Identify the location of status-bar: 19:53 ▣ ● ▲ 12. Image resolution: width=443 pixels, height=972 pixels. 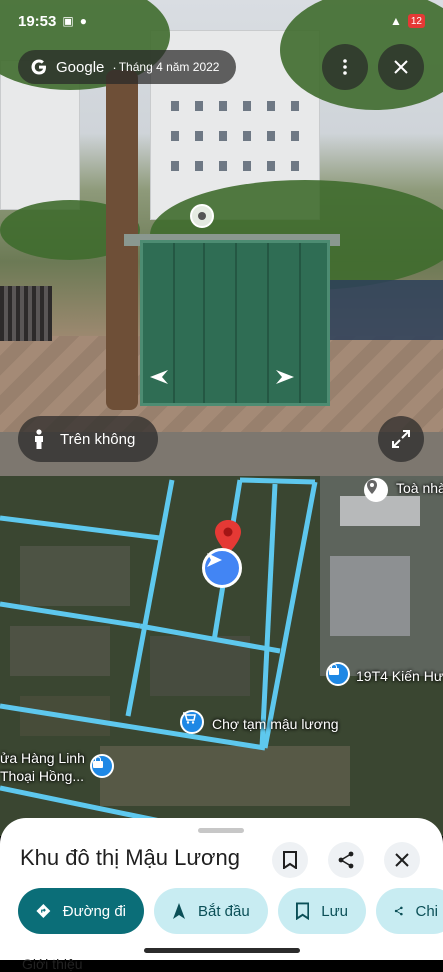
(221, 21).